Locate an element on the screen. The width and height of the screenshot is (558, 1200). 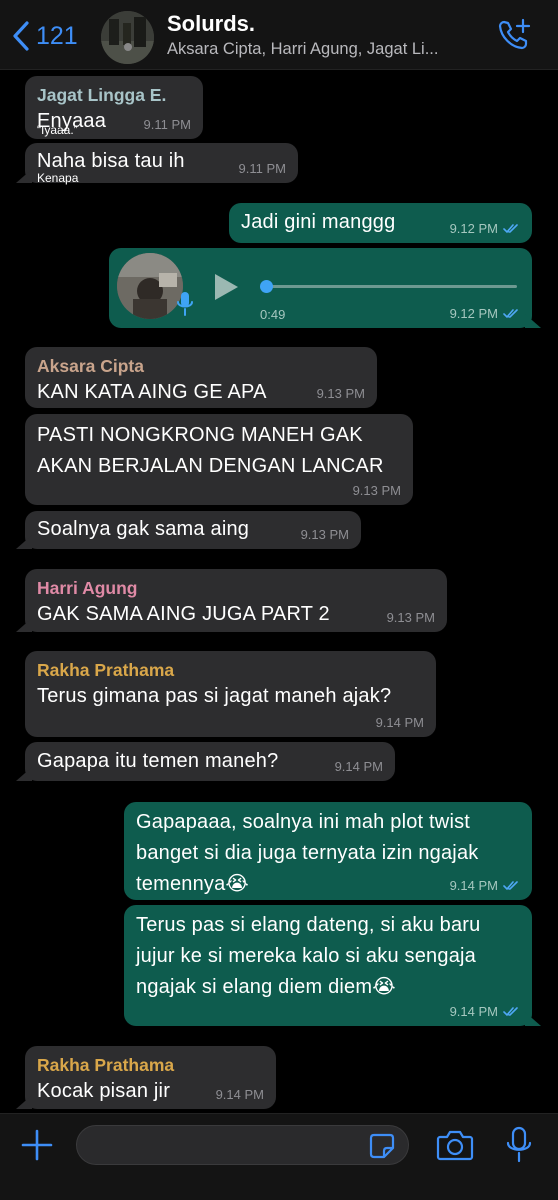
message-bubble: Rakha Prathama Kocak pisan jir 9.14 PM is located at coordinates (146, 1077).